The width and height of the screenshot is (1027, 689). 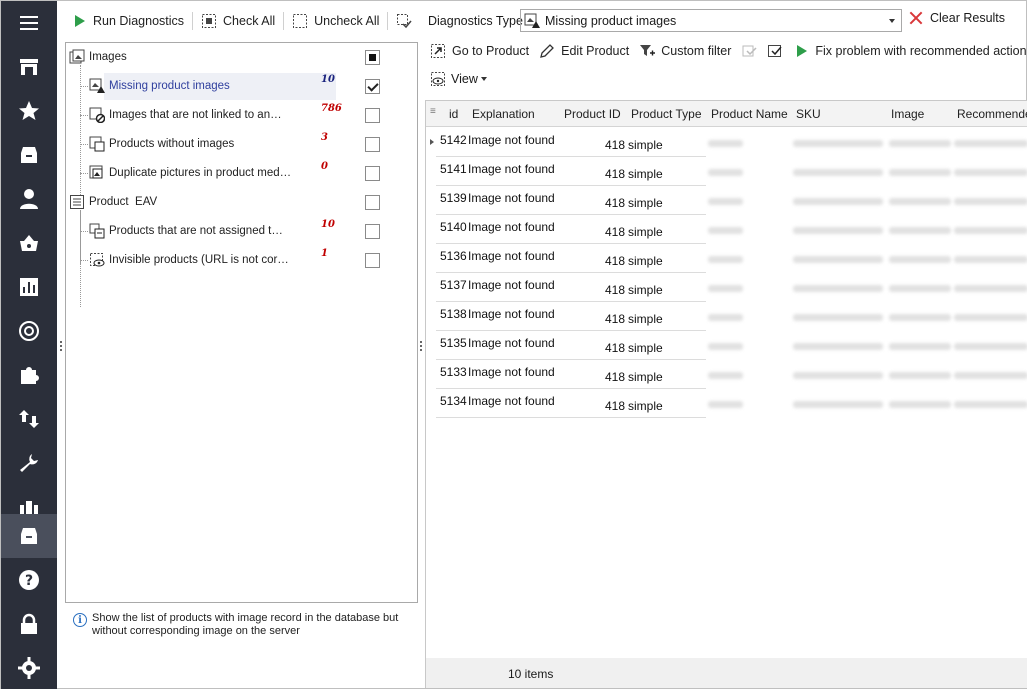 What do you see at coordinates (29, 536) in the screenshot?
I see `archive-icon` at bounding box center [29, 536].